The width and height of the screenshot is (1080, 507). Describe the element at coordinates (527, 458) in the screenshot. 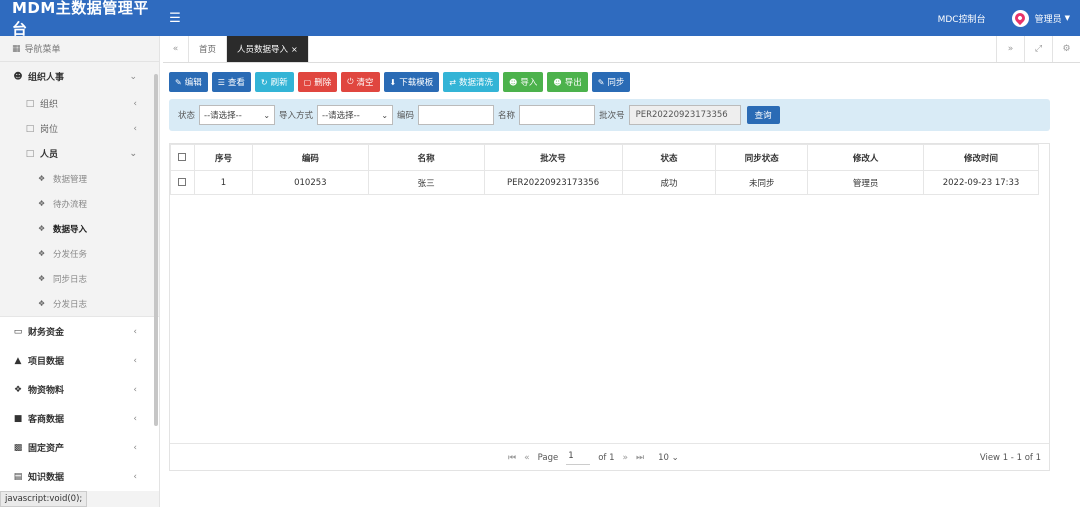

I see `prev-page-icon: «` at that location.